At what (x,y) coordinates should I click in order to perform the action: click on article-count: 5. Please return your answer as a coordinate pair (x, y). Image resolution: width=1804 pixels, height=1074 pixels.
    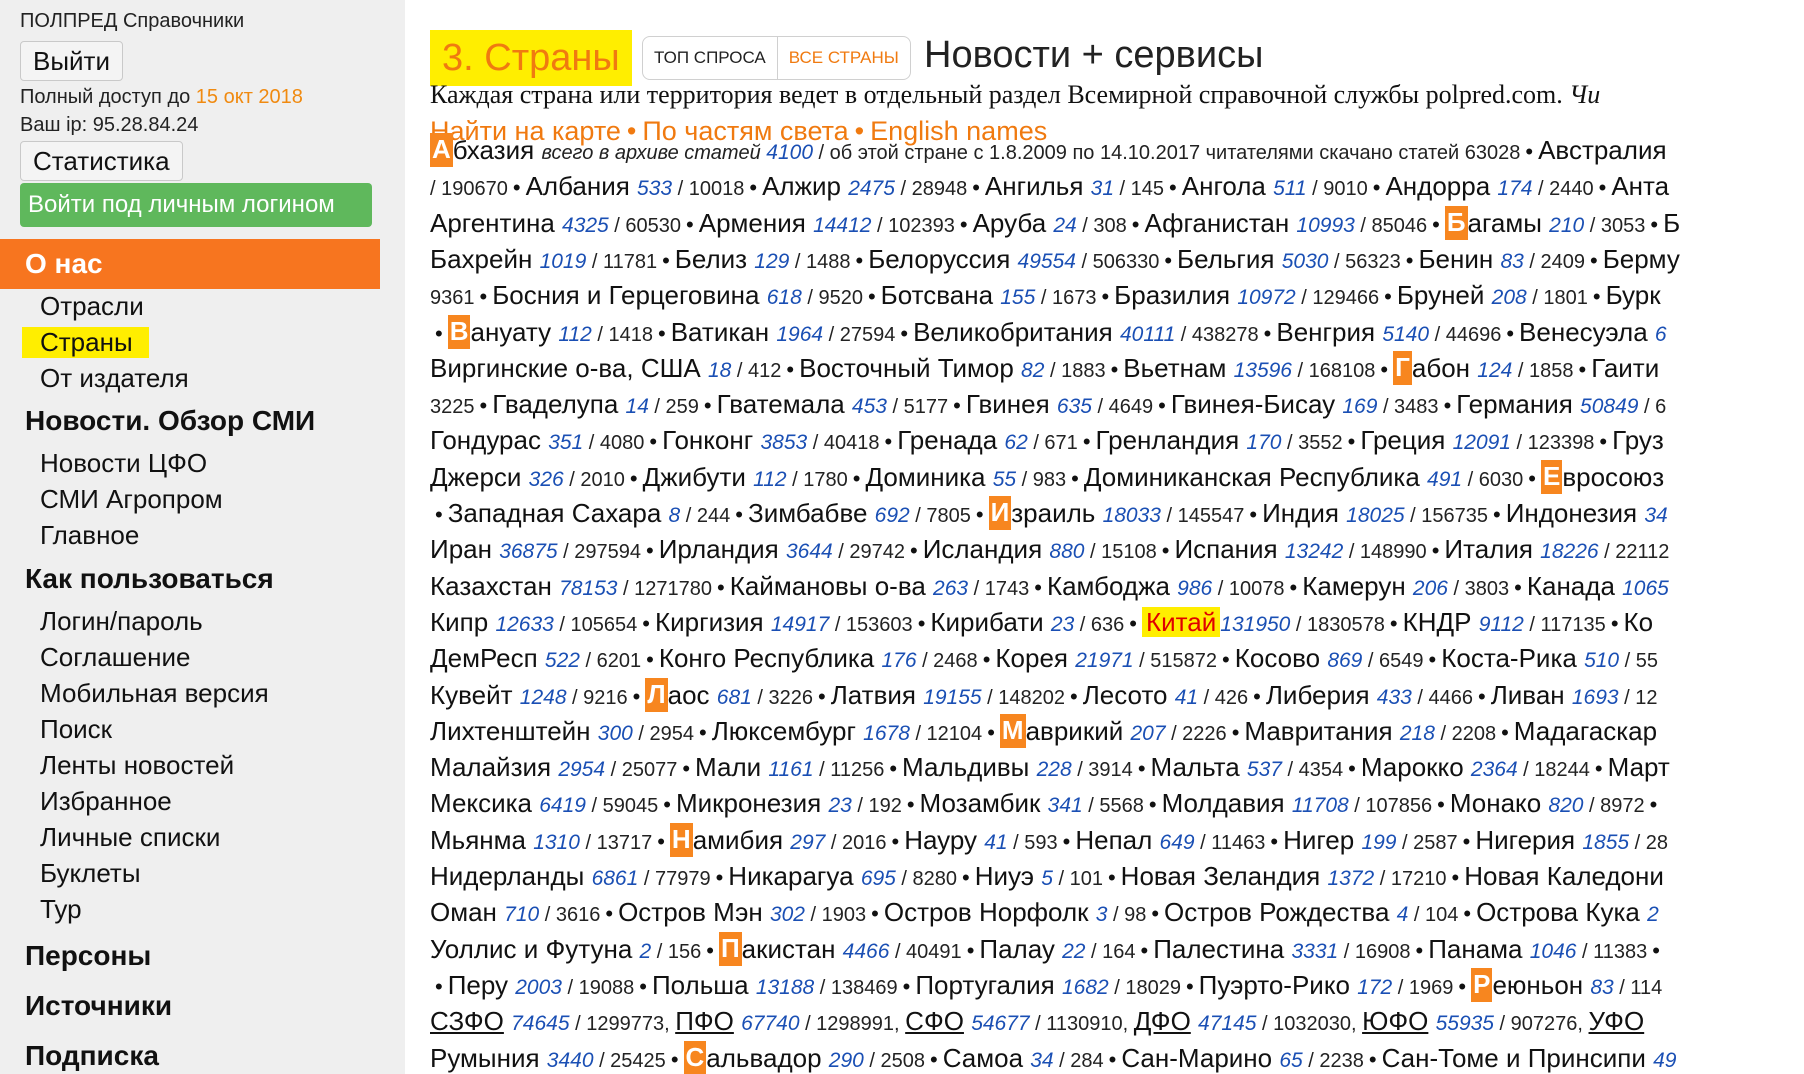
    Looking at the image, I should click on (1047, 878).